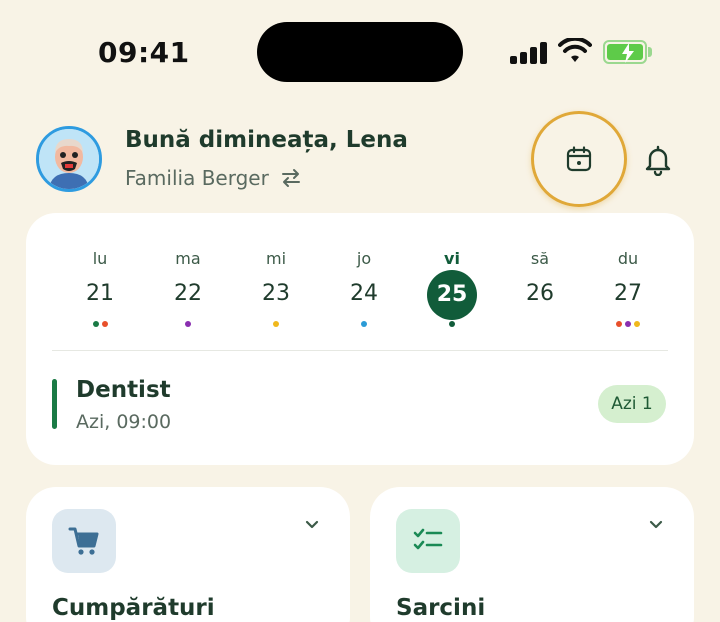 Image resolution: width=720 pixels, height=622 pixels. What do you see at coordinates (290, 178) in the screenshot?
I see `swap-icon` at bounding box center [290, 178].